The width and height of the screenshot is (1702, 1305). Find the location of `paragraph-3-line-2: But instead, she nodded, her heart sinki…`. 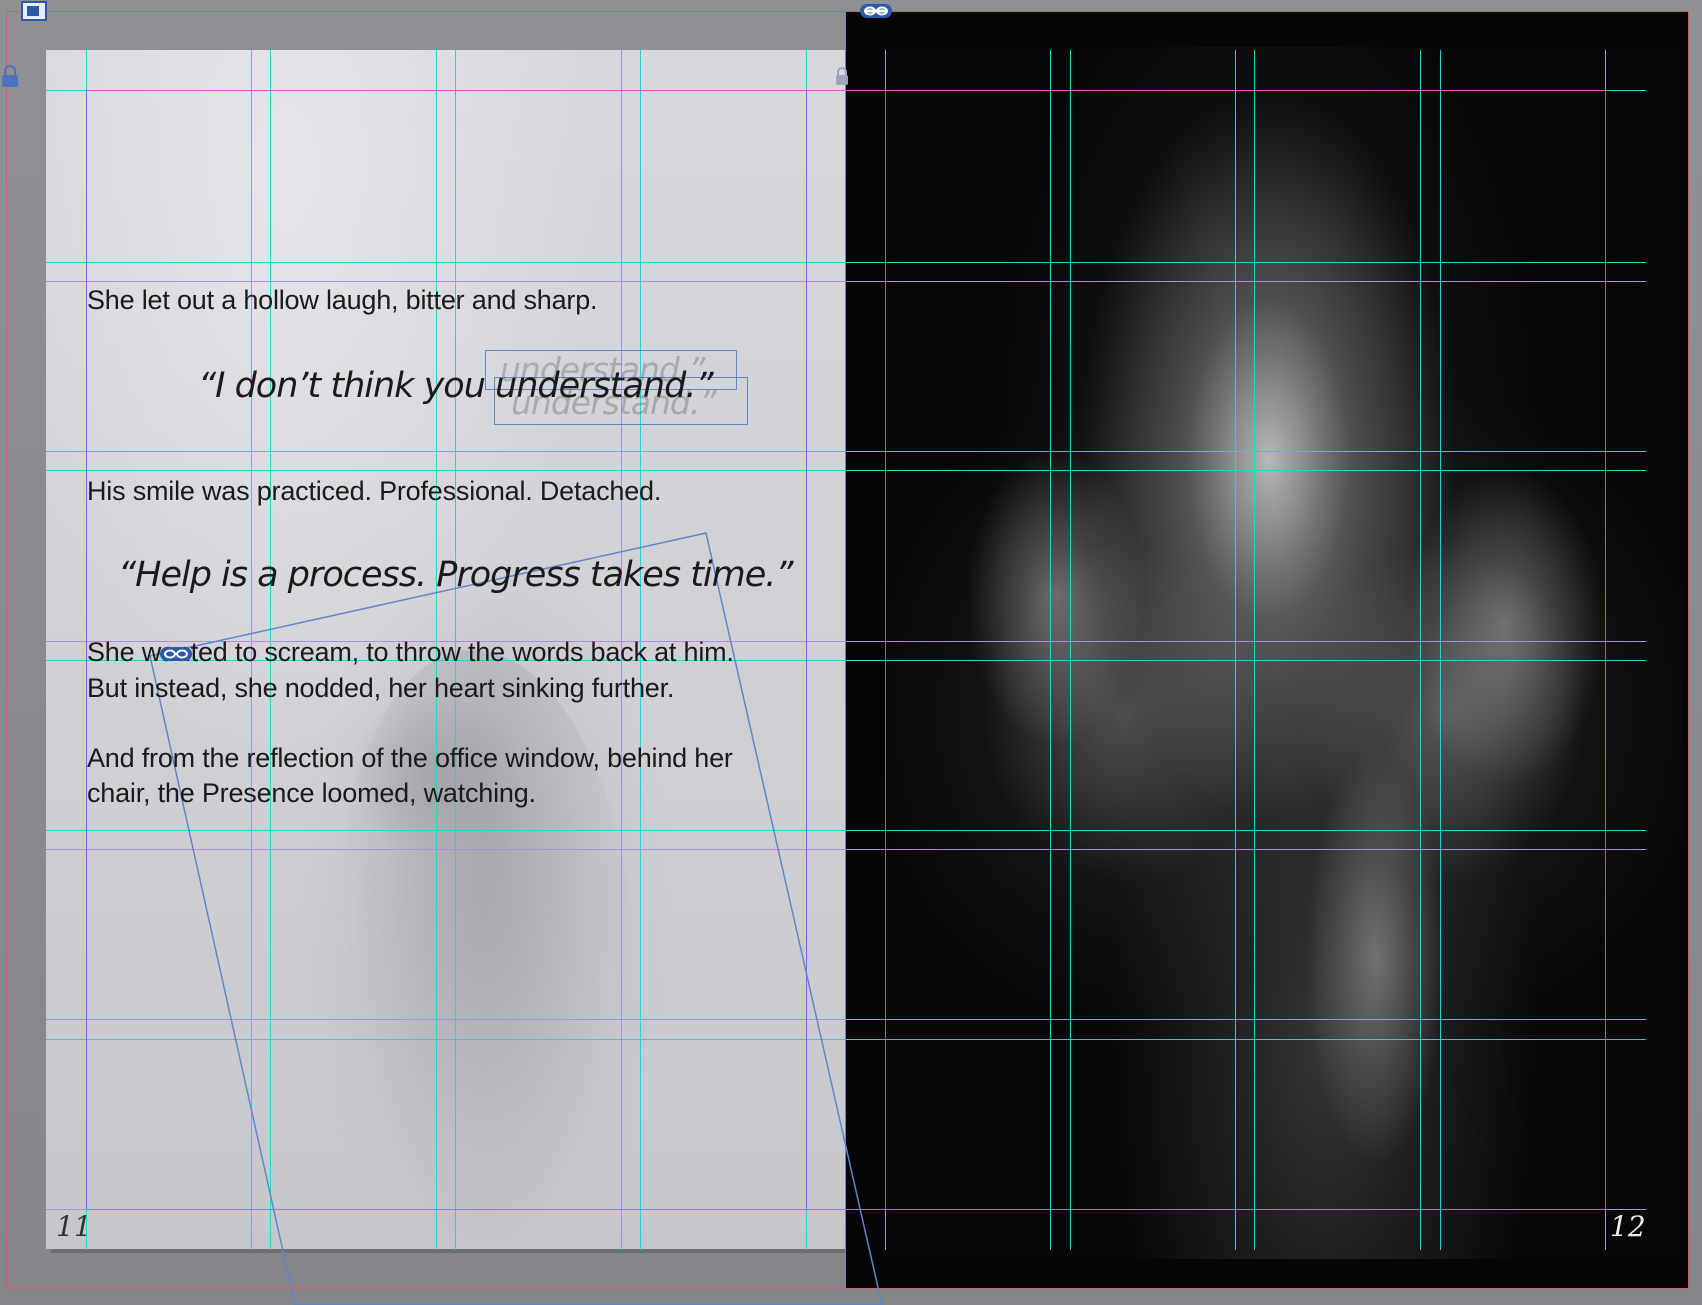

paragraph-3-line-2: But instead, she nodded, her heart sinki… is located at coordinates (380, 688).